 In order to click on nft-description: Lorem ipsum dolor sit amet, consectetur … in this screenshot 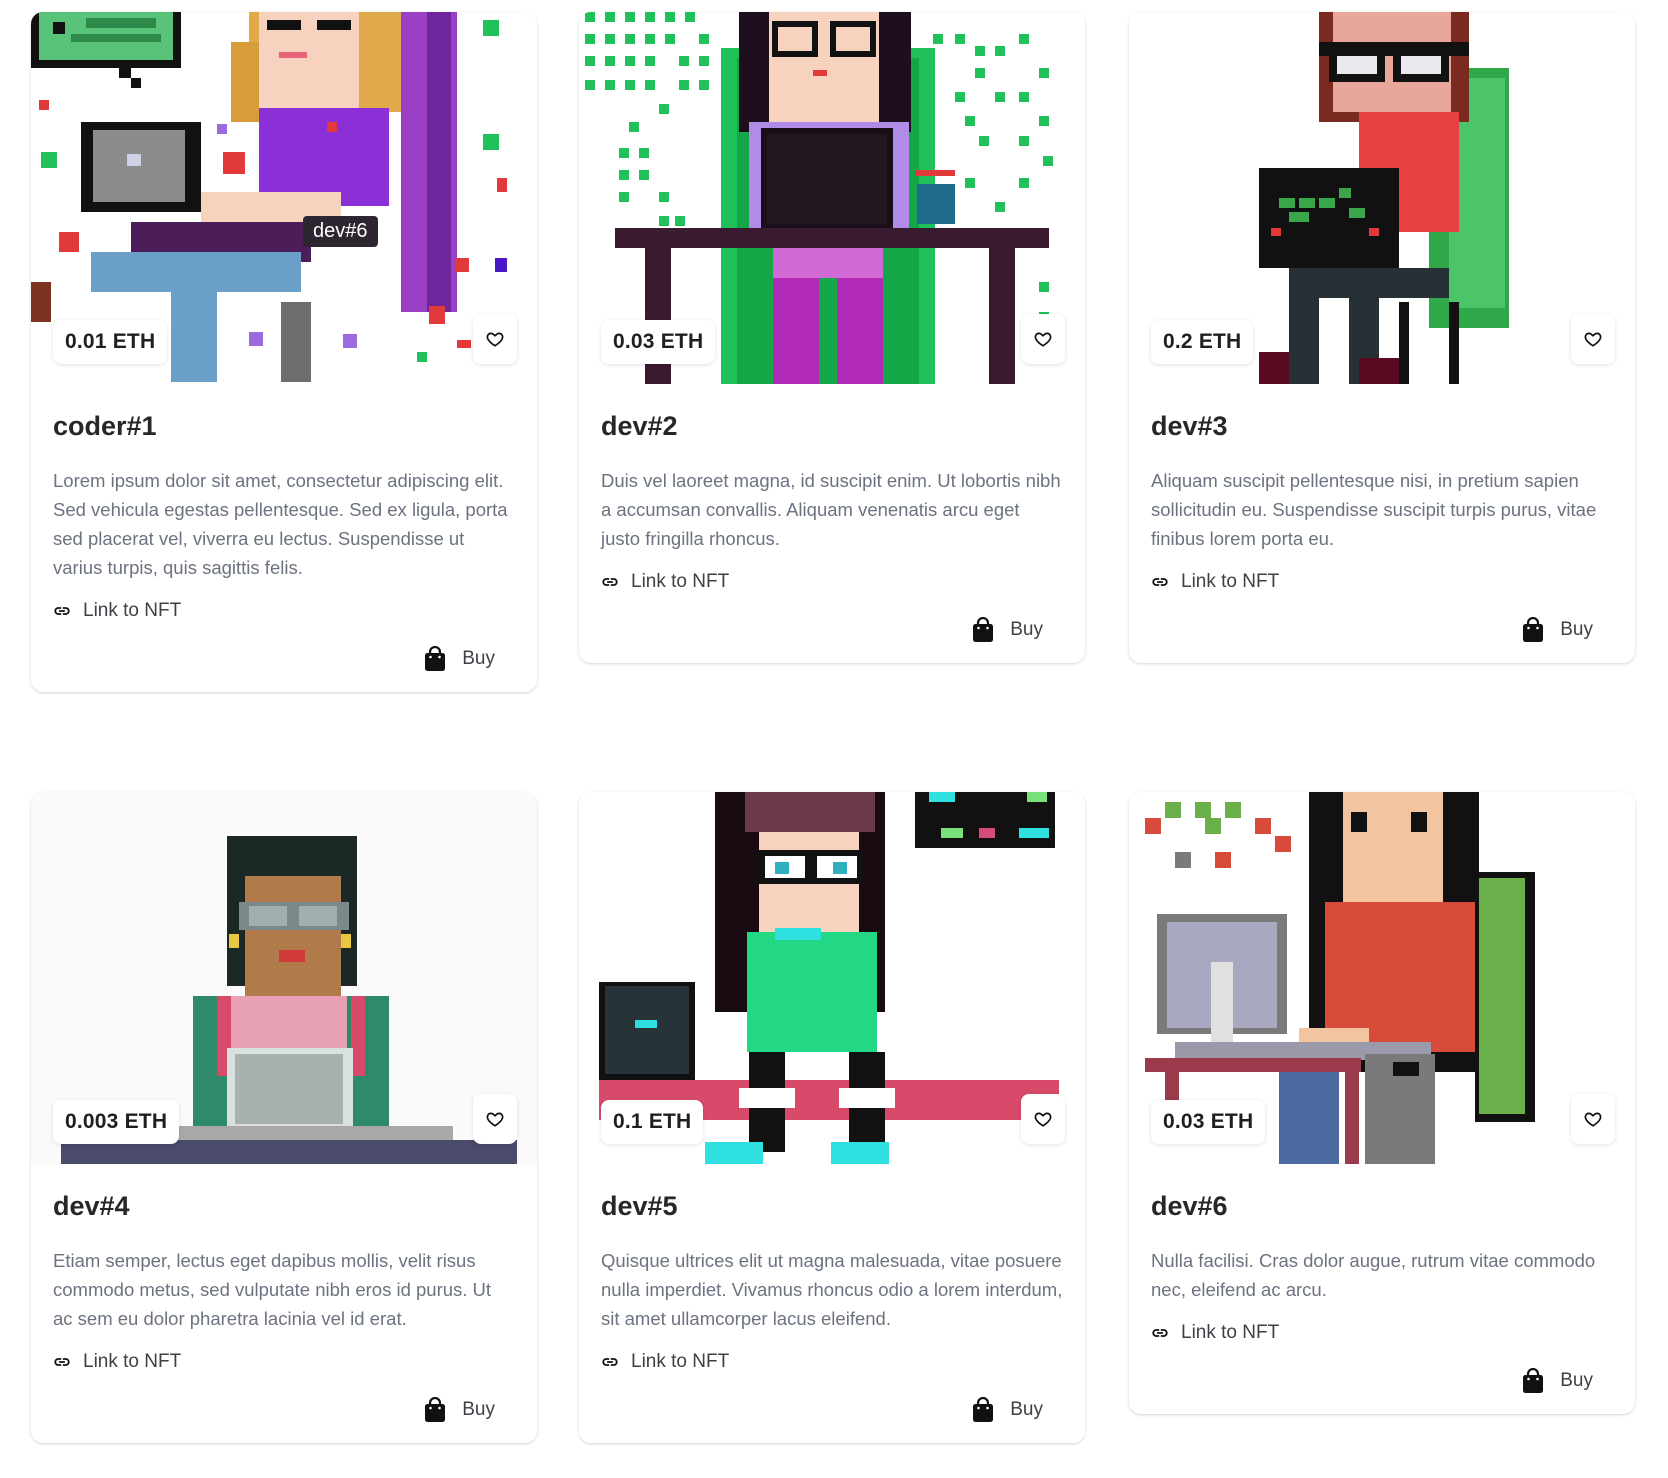, I will do `click(280, 524)`.